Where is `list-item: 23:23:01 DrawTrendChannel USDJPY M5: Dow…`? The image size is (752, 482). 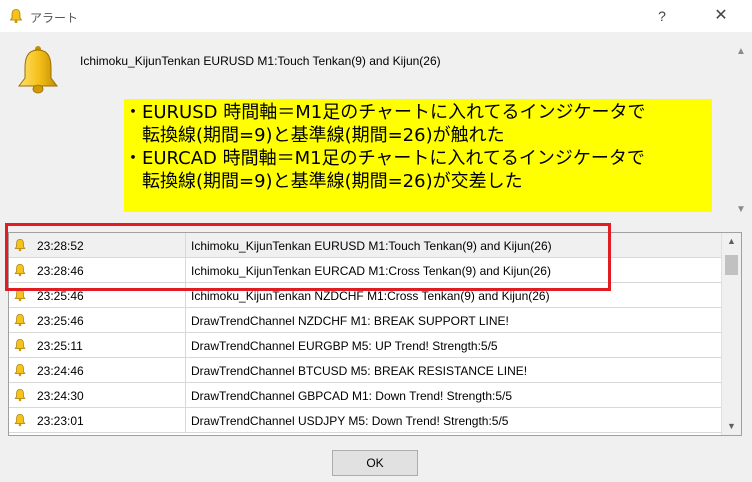 list-item: 23:23:01 DrawTrendChannel USDJPY M5: Dow… is located at coordinates (365, 420).